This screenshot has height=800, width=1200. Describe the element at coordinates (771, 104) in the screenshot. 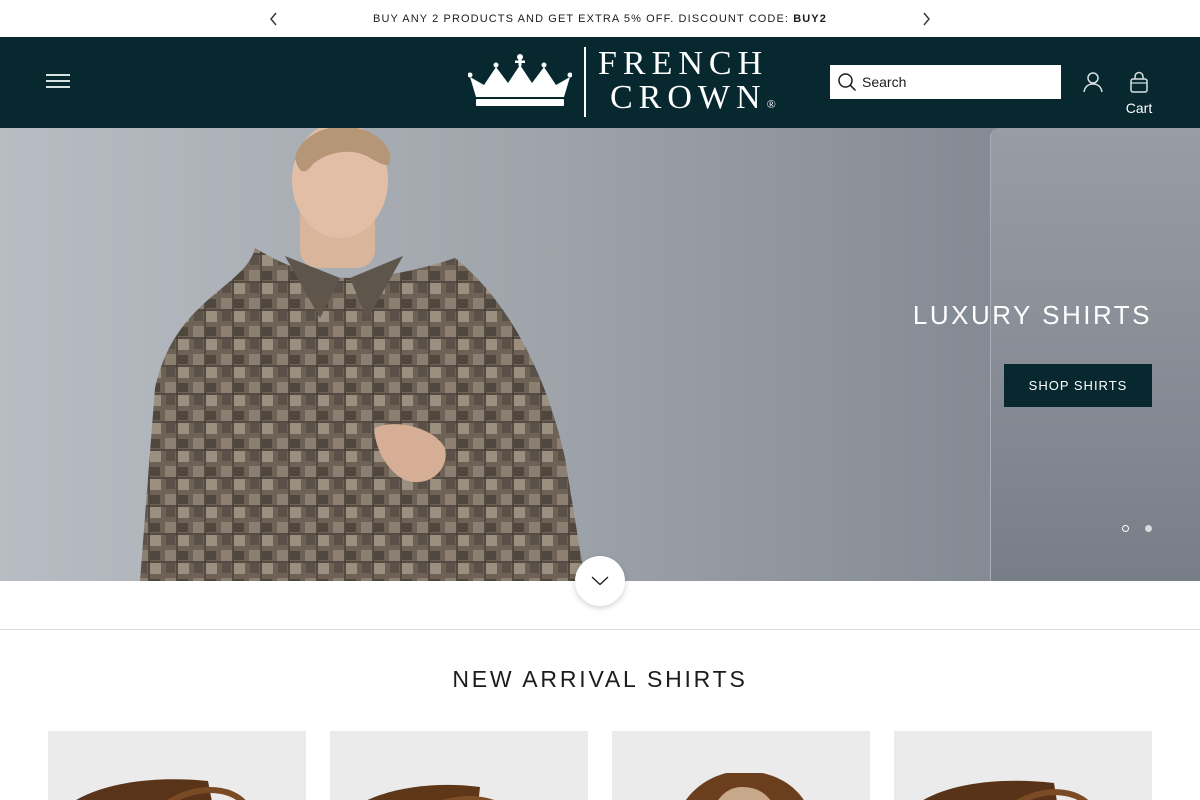

I see `registered-mark: ®` at that location.